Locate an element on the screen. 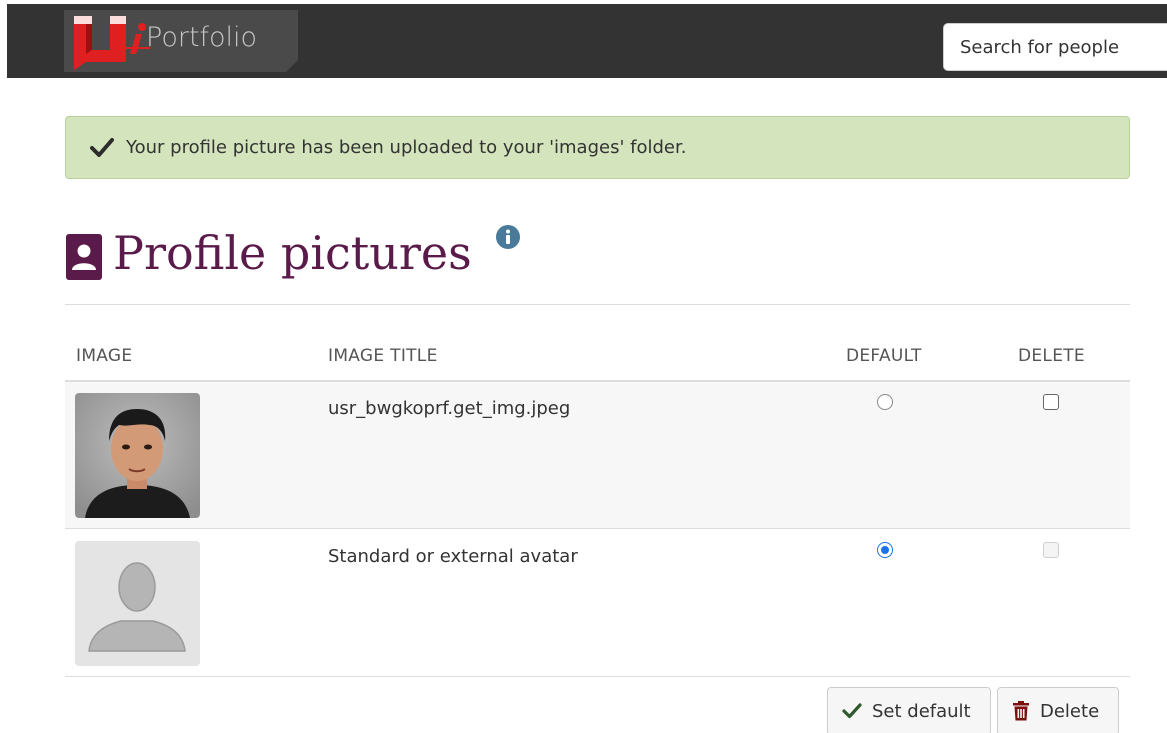 The image size is (1167, 733). delete-button: Delete is located at coordinates (1058, 710).